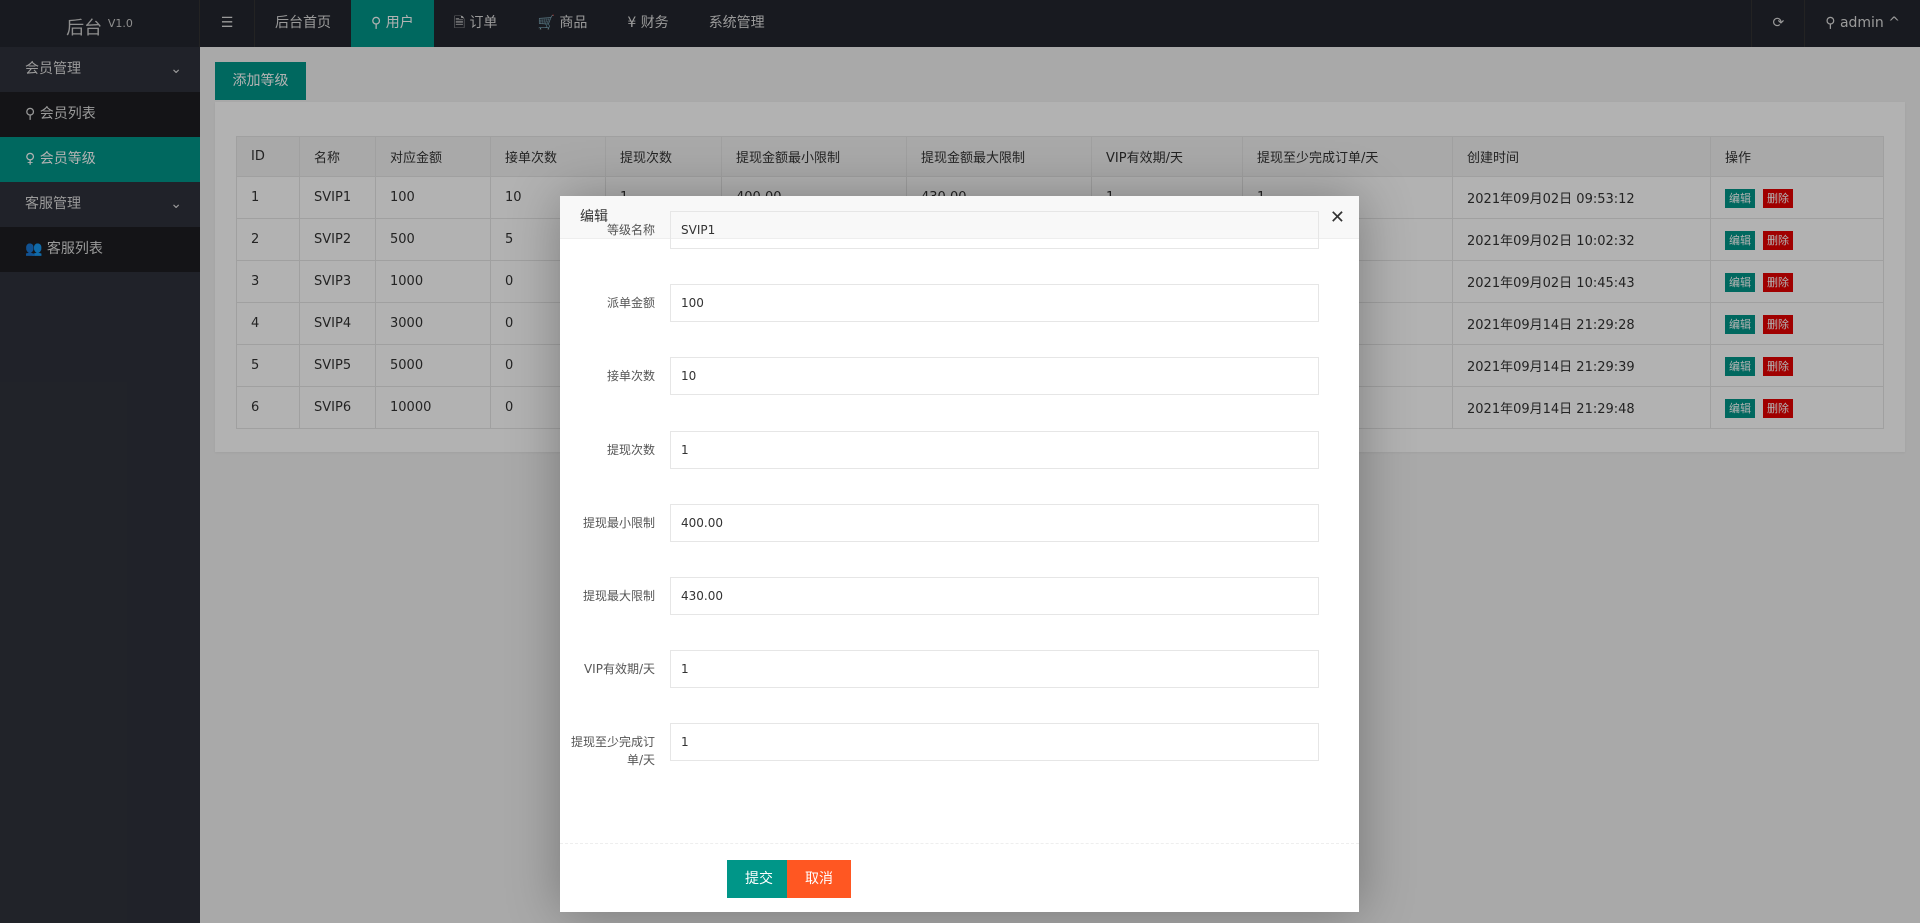 This screenshot has width=1920, height=923. What do you see at coordinates (618, 596) in the screenshot?
I see `field-label: 提现最大限制` at bounding box center [618, 596].